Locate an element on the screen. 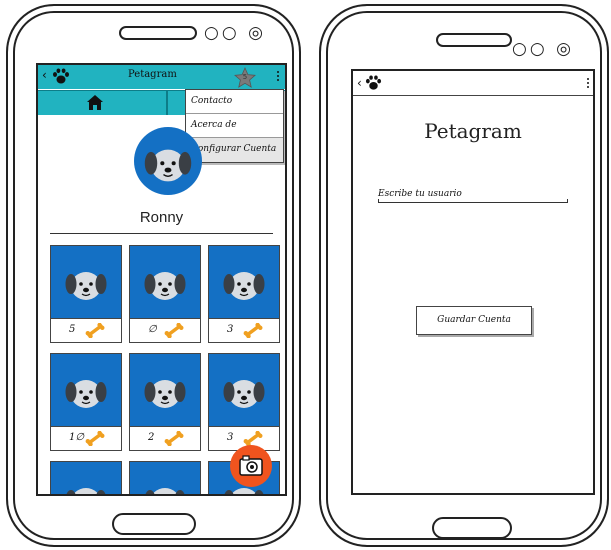 This screenshot has height=550, width=611. card-footer: 2 is located at coordinates (165, 438).